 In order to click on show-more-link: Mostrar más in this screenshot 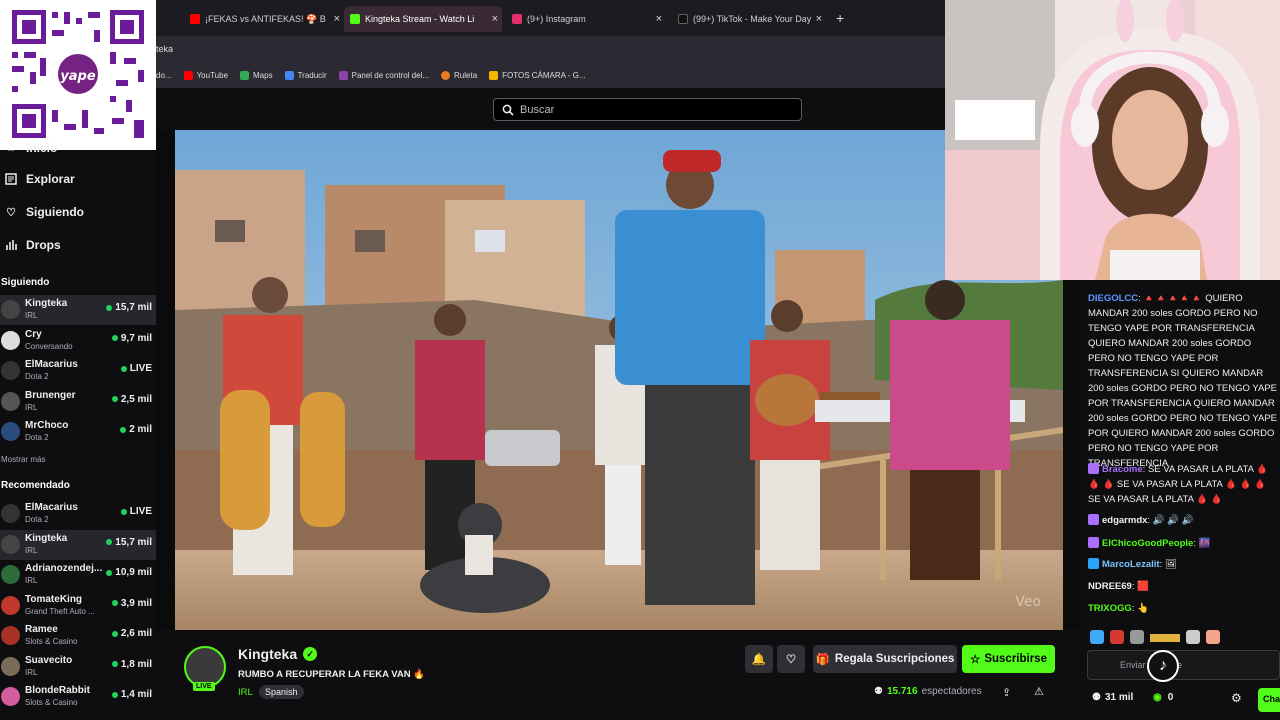, I will do `click(23, 459)`.